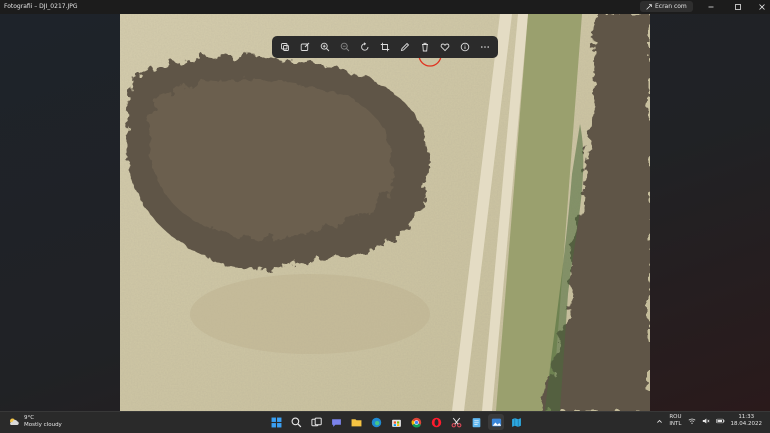  I want to click on weather-temp: 9°C, so click(29, 418).